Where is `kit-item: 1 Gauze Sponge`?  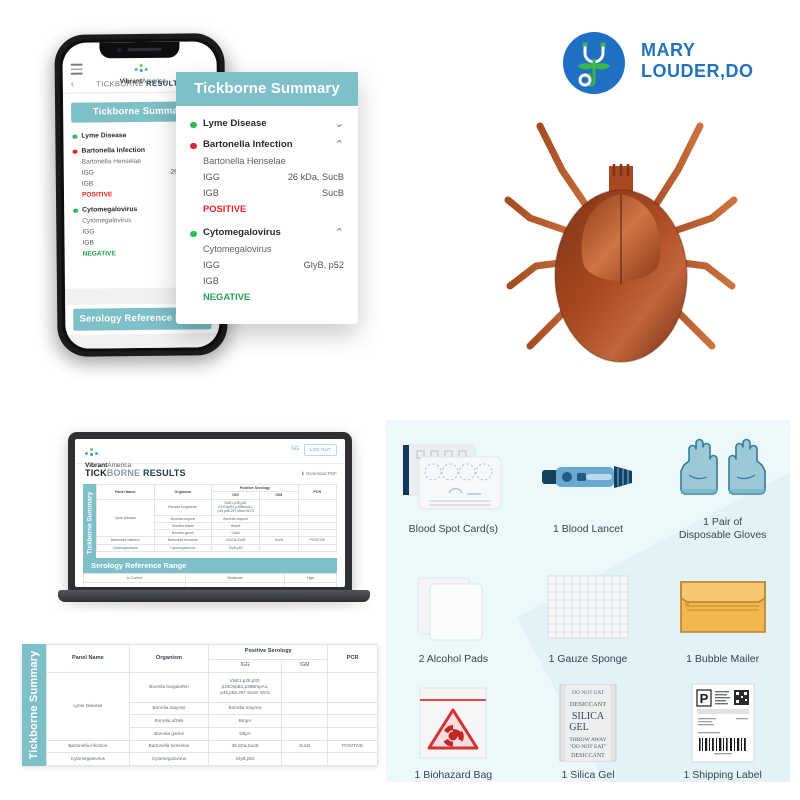
kit-item: 1 Gauze Sponge is located at coordinates (588, 616).